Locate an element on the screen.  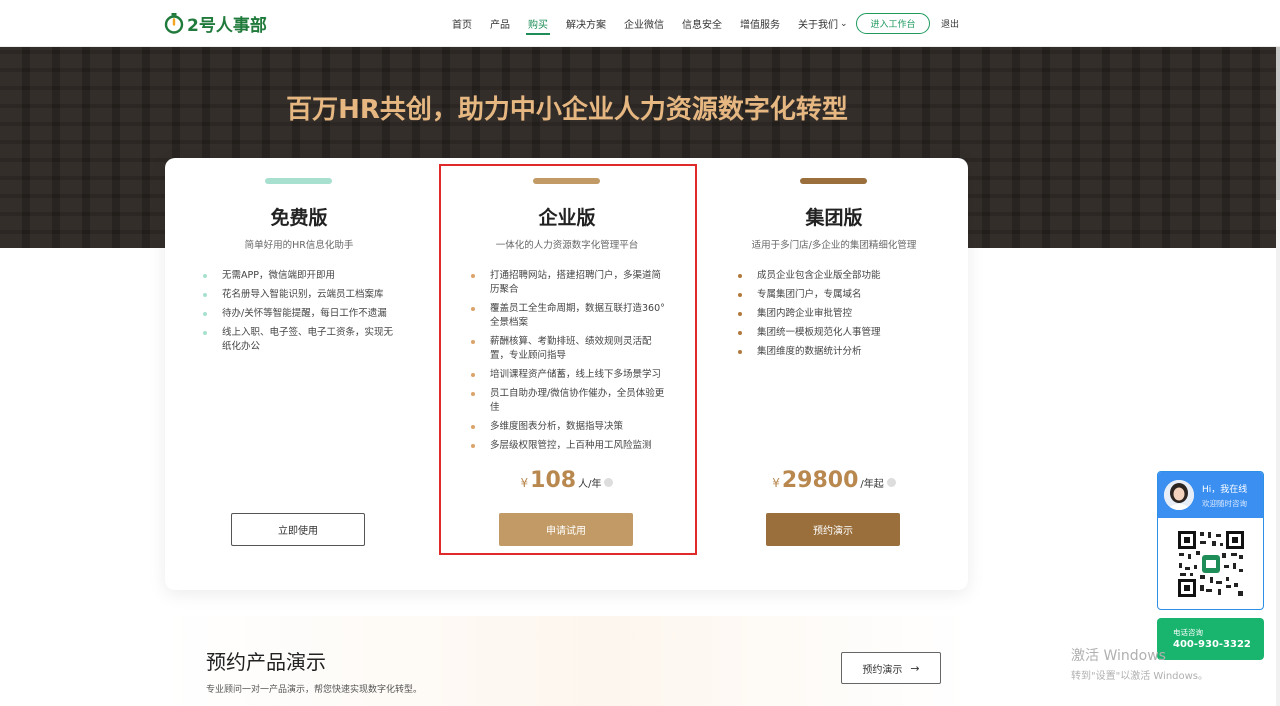
plan-price: ¥29800/年起 is located at coordinates (834, 480).